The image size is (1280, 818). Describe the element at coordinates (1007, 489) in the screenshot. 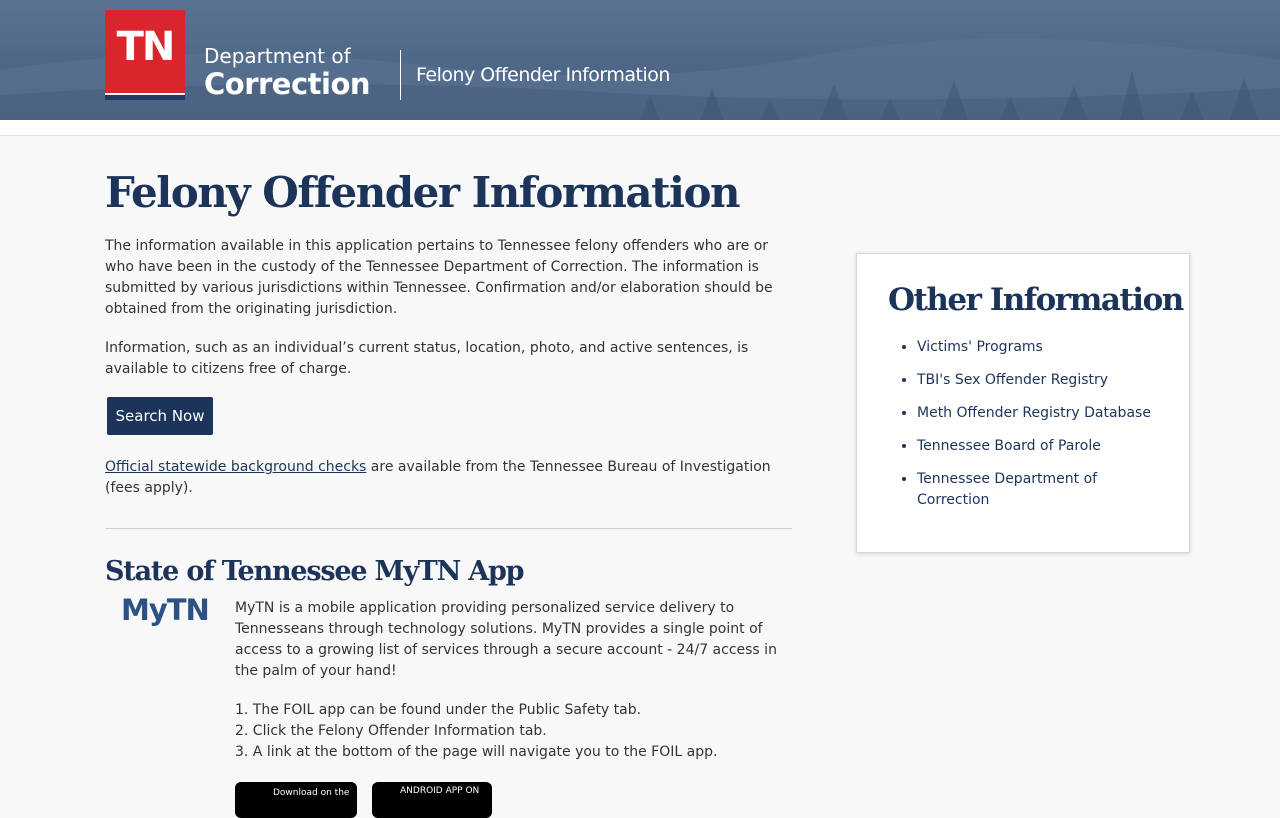

I see `department-of-correction-link: Tennessee Department of Correction` at that location.